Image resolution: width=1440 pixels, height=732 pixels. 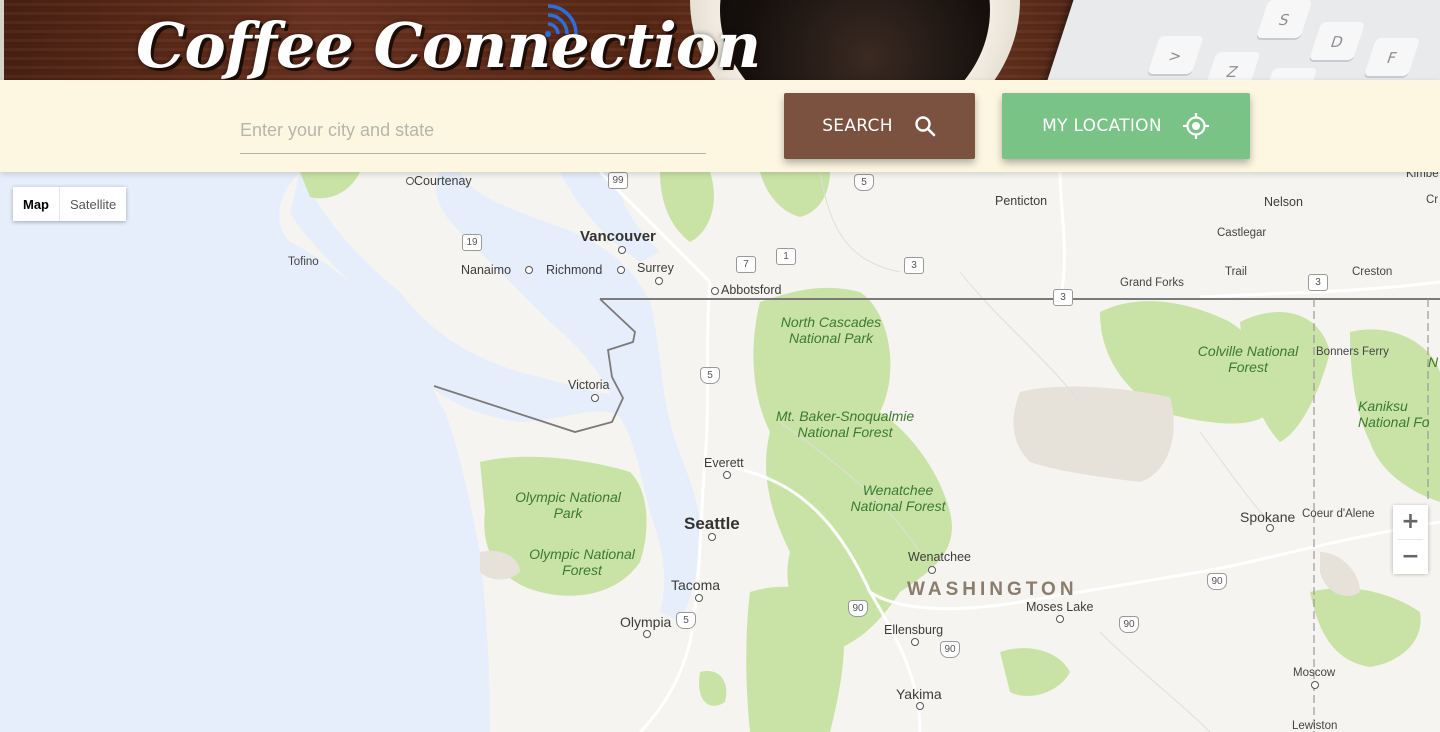 What do you see at coordinates (1422, 176) in the screenshot?
I see `city-label-kimberley: Kimbe` at bounding box center [1422, 176].